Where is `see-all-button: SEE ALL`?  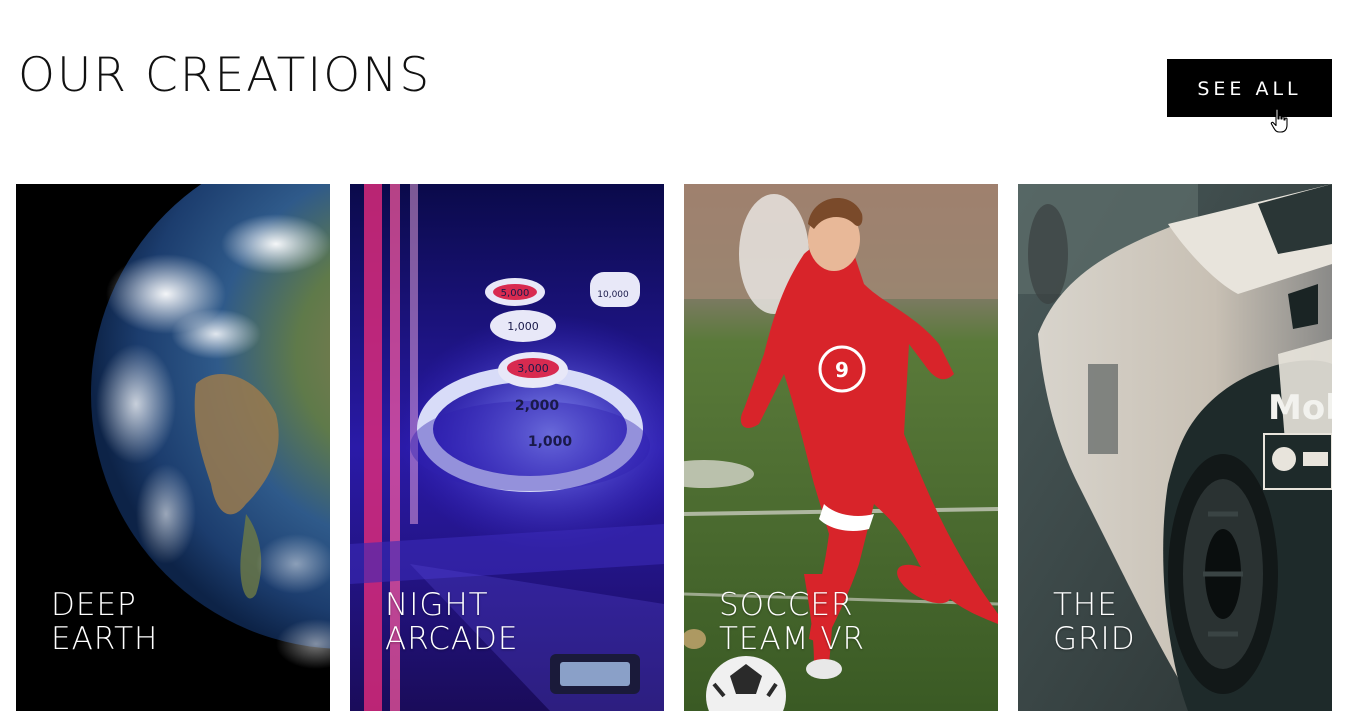
see-all-button: SEE ALL is located at coordinates (1249, 88).